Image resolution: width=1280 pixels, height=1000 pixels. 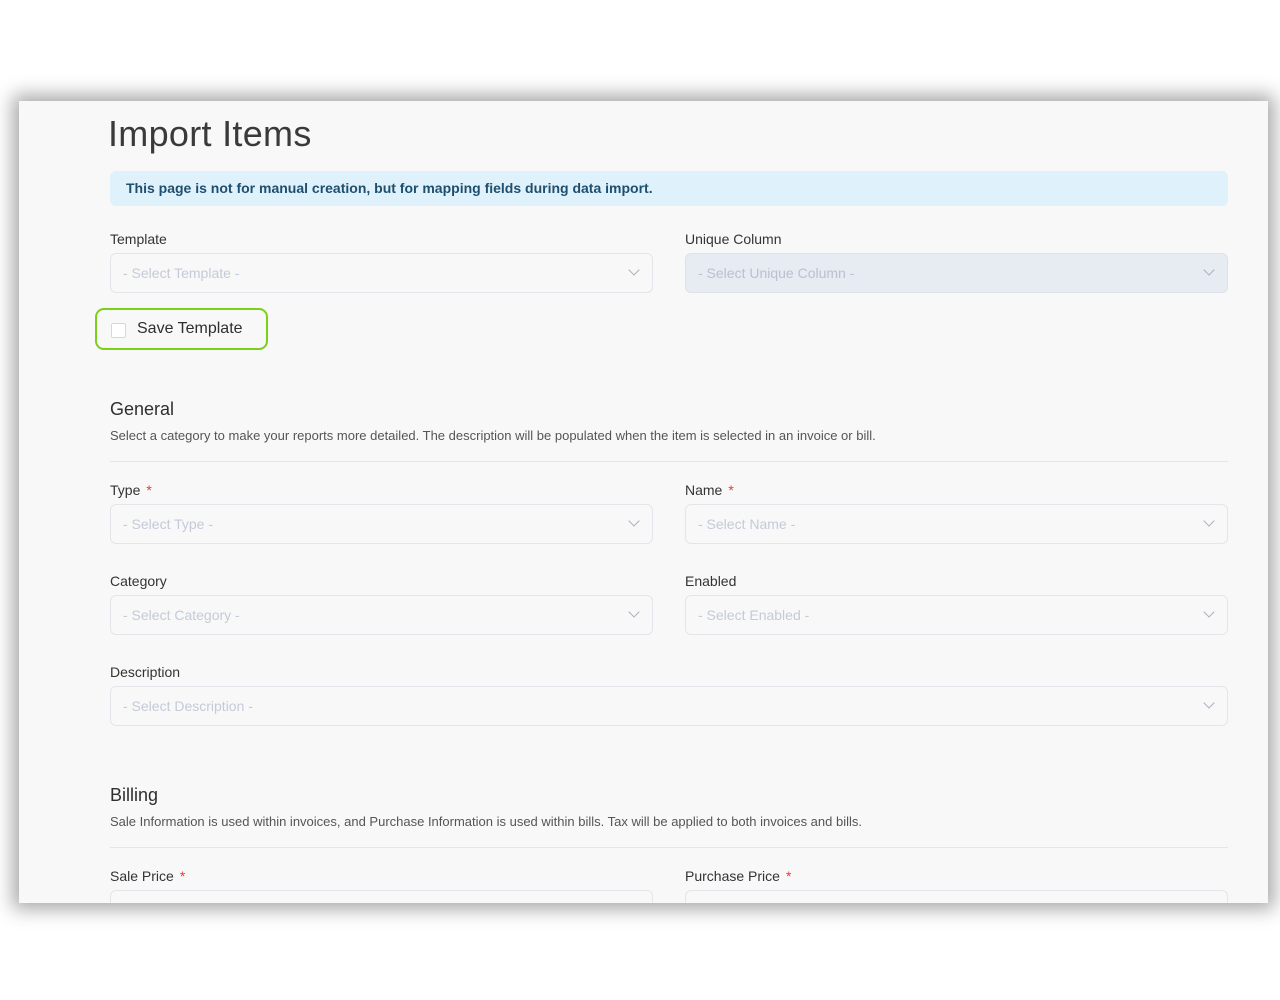 I want to click on unique-column-label: Unique Column, so click(x=733, y=239).